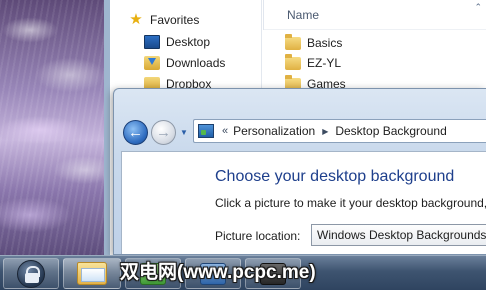 The height and width of the screenshot is (290, 486). I want to click on taskbar-button-explorer, so click(92, 273).